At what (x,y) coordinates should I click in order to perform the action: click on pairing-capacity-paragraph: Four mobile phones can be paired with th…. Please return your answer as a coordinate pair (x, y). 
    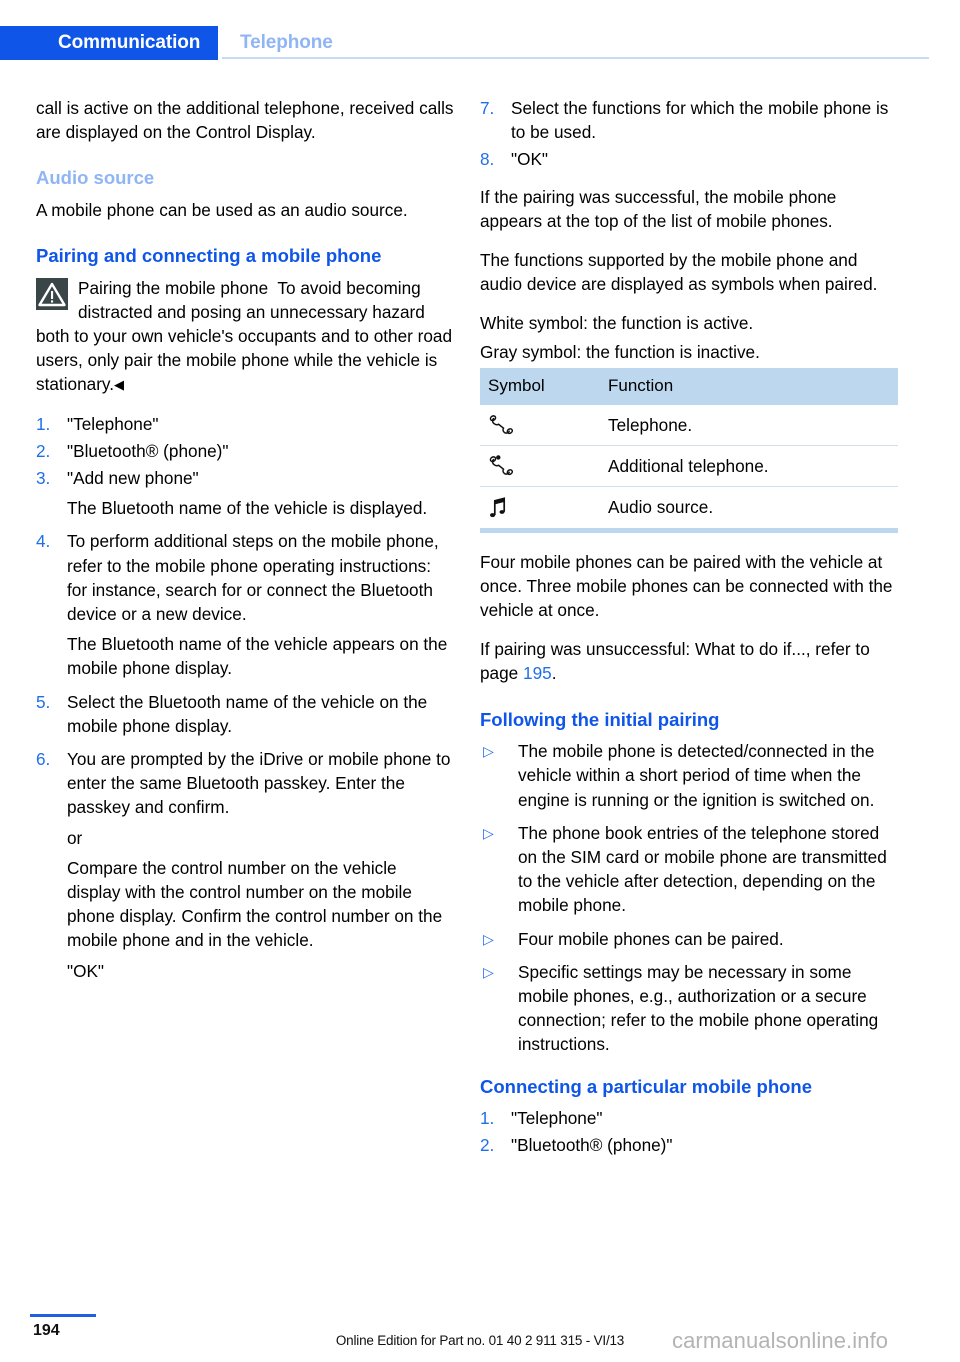
    Looking at the image, I should click on (689, 586).